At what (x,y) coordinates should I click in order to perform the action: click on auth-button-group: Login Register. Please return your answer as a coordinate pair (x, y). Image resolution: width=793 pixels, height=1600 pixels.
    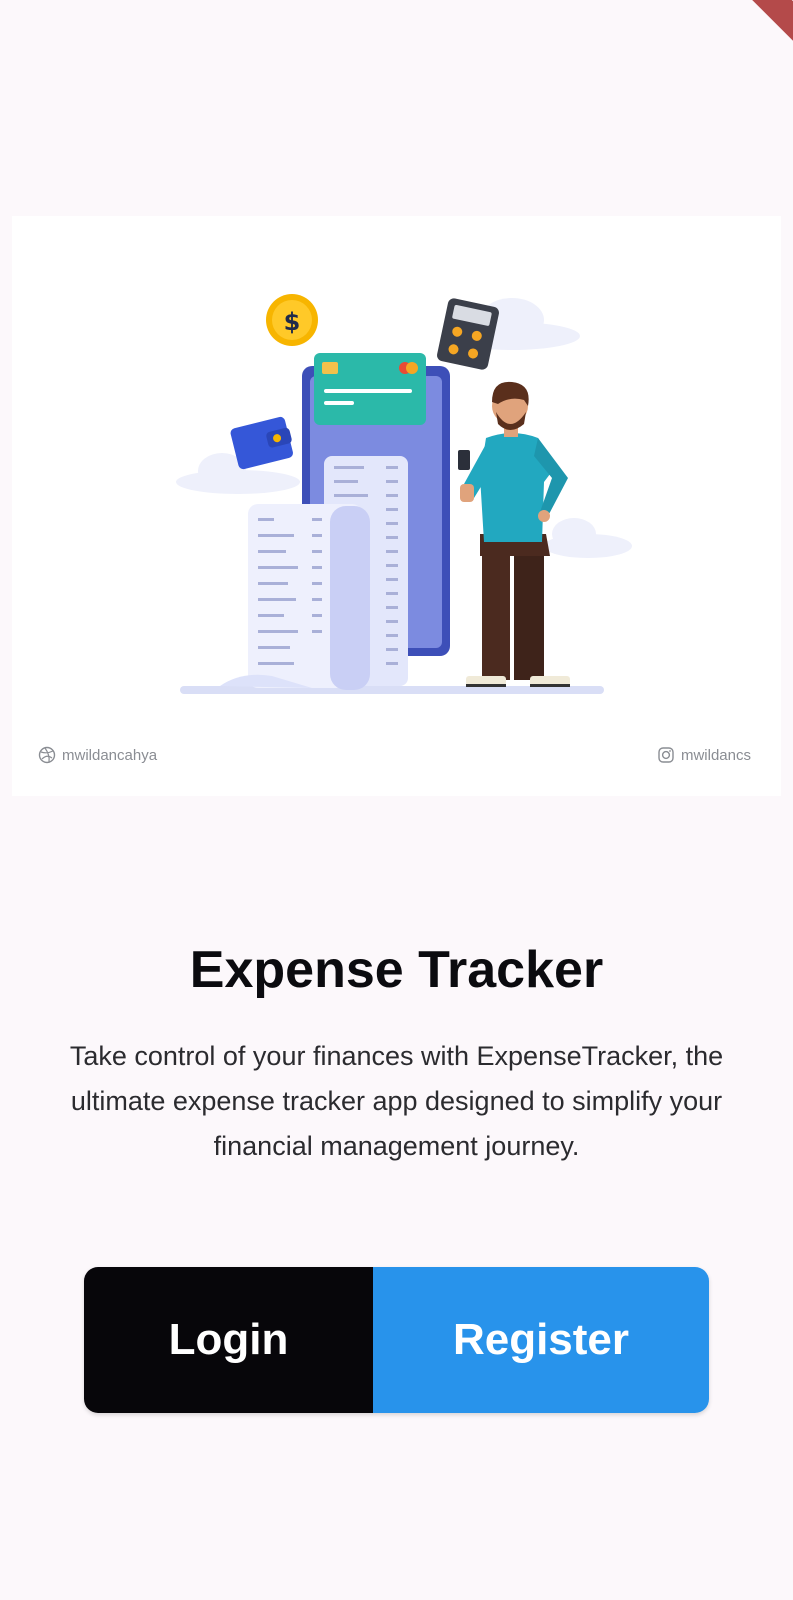
    Looking at the image, I should click on (396, 1340).